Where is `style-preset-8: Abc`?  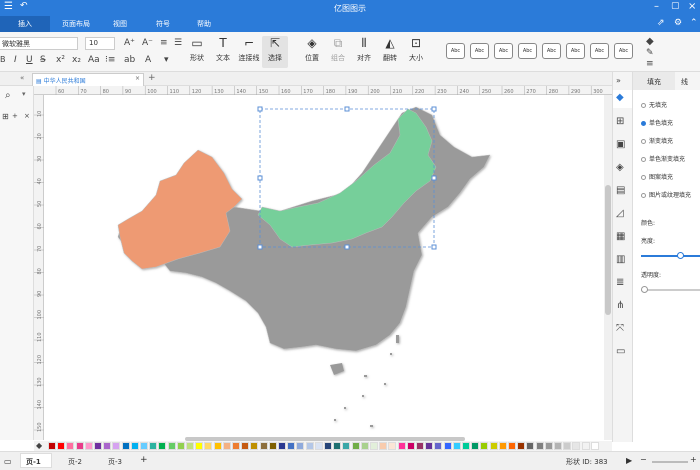
style-preset-8: Abc is located at coordinates (623, 51).